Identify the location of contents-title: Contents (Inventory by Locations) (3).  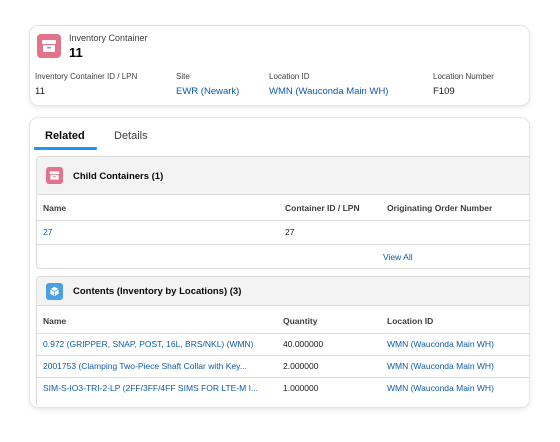
(157, 291).